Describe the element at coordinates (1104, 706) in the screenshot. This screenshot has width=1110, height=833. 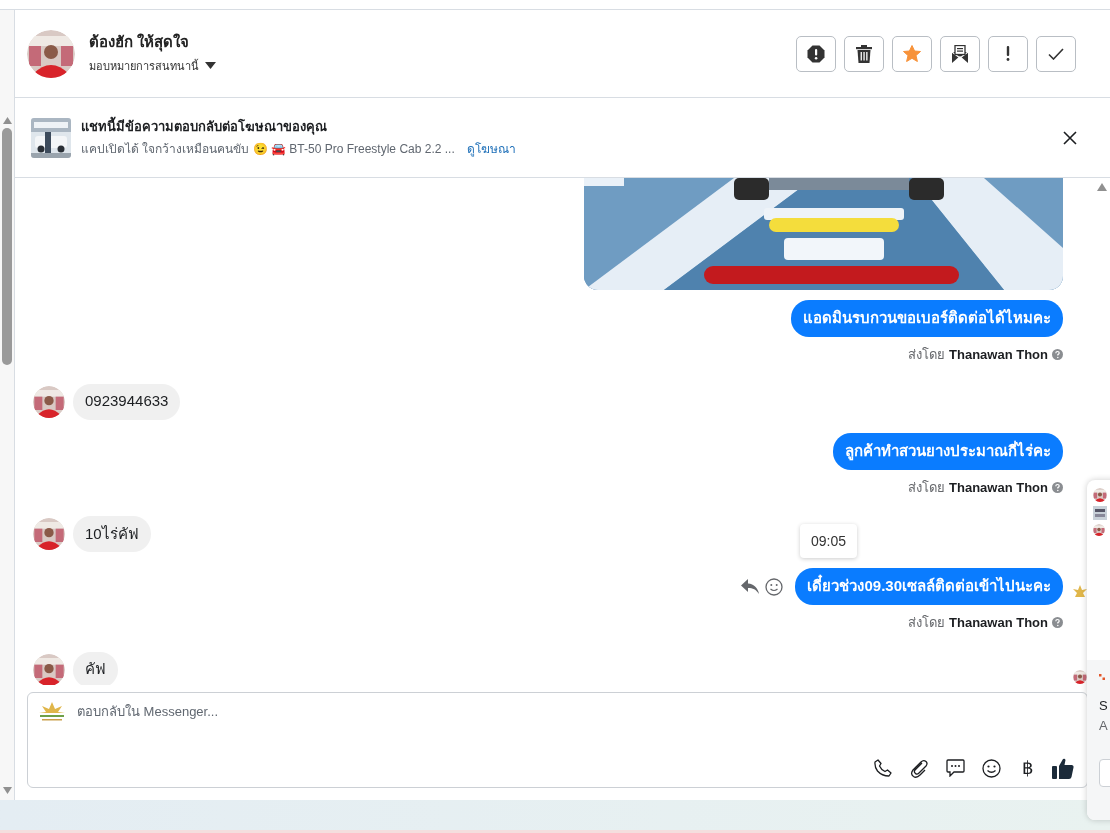
I see `panel-text: S` at that location.